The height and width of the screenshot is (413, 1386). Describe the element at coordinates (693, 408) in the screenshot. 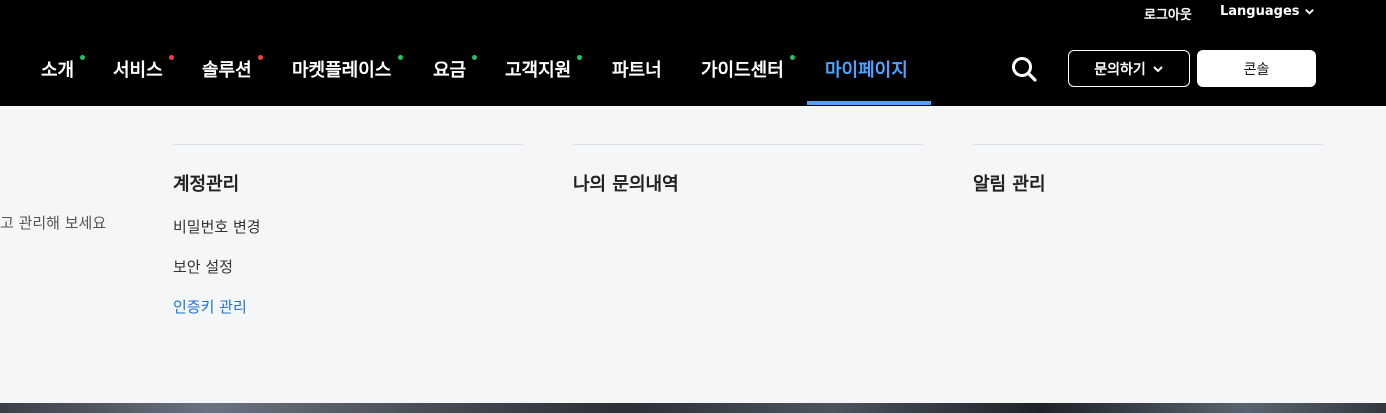

I see `hero-image-edge` at that location.